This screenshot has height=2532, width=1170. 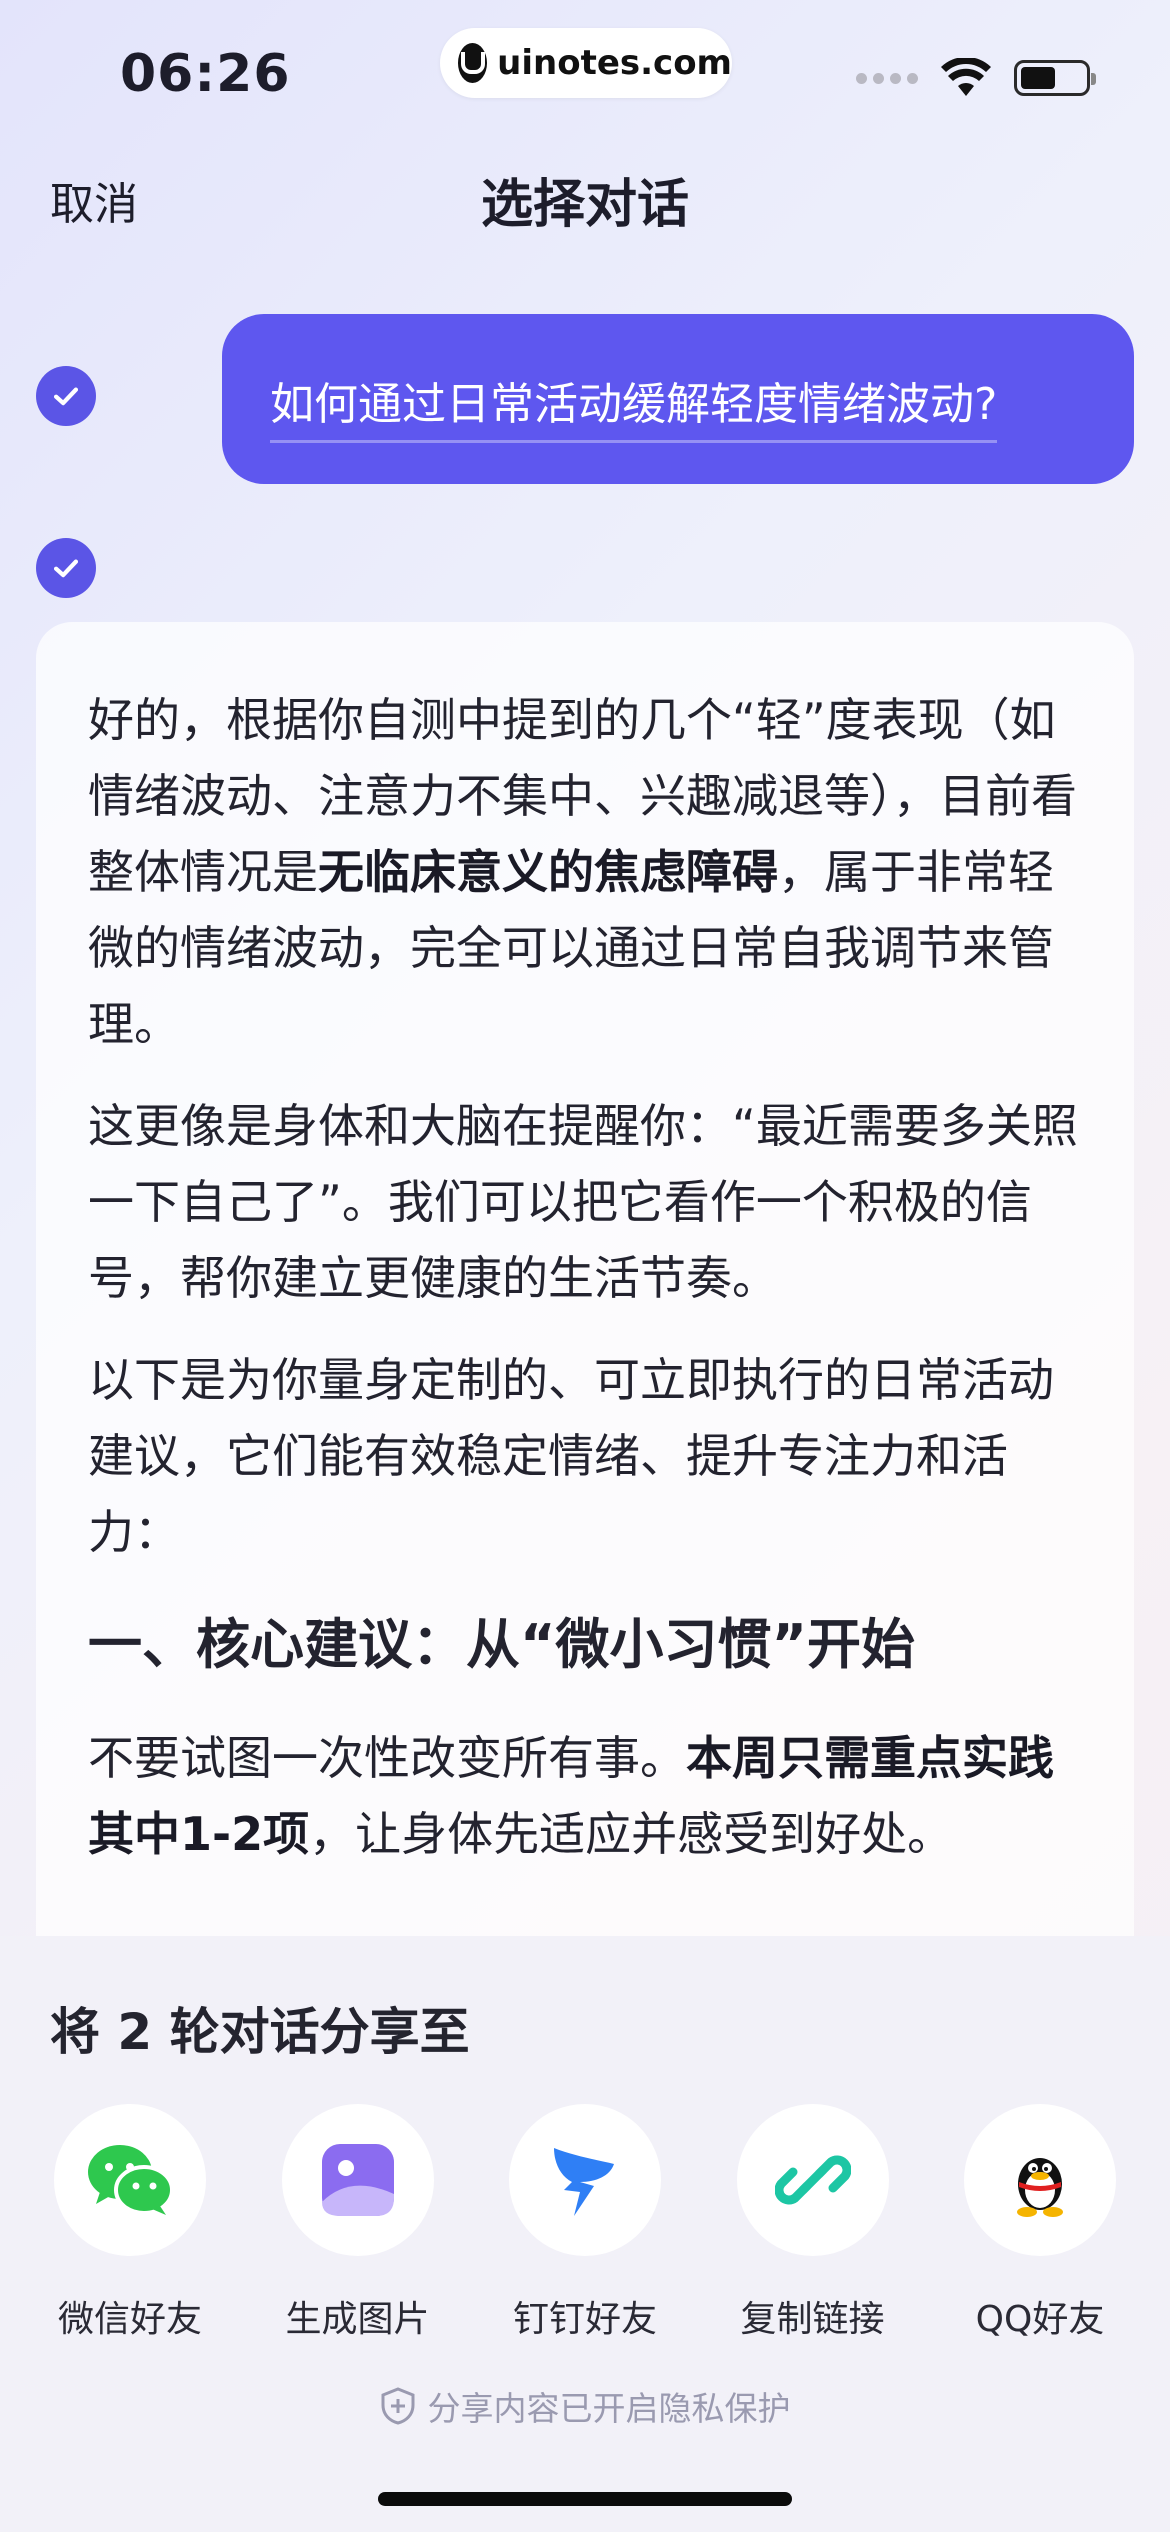 I want to click on share-image-label: 生成图片, so click(x=357, y=2319).